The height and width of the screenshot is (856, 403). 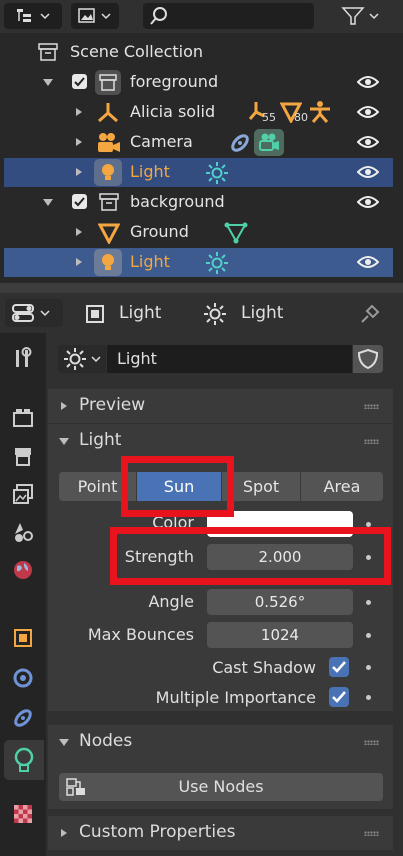 What do you see at coordinates (220, 742) in the screenshot?
I see `nodes-panel-header: Nodes` at bounding box center [220, 742].